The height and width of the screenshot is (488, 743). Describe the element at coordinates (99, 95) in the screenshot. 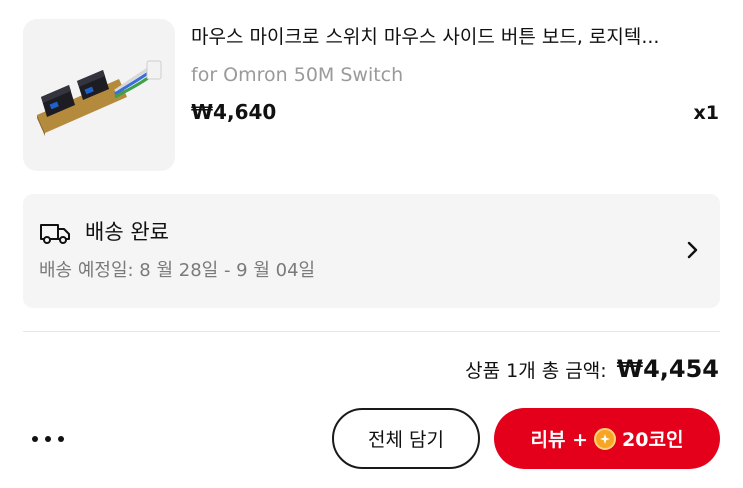

I see `product-image` at that location.